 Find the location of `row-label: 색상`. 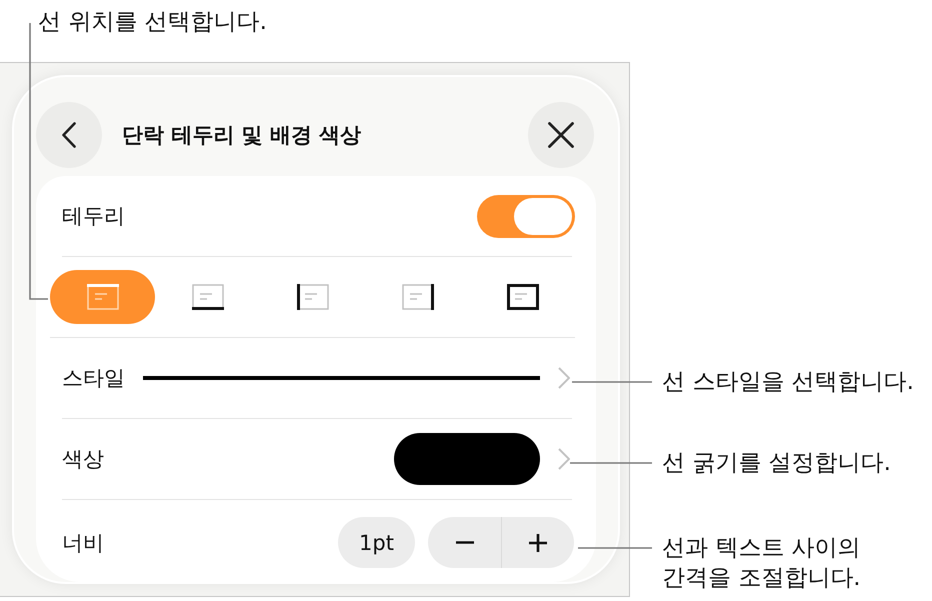

row-label: 색상 is located at coordinates (83, 459).